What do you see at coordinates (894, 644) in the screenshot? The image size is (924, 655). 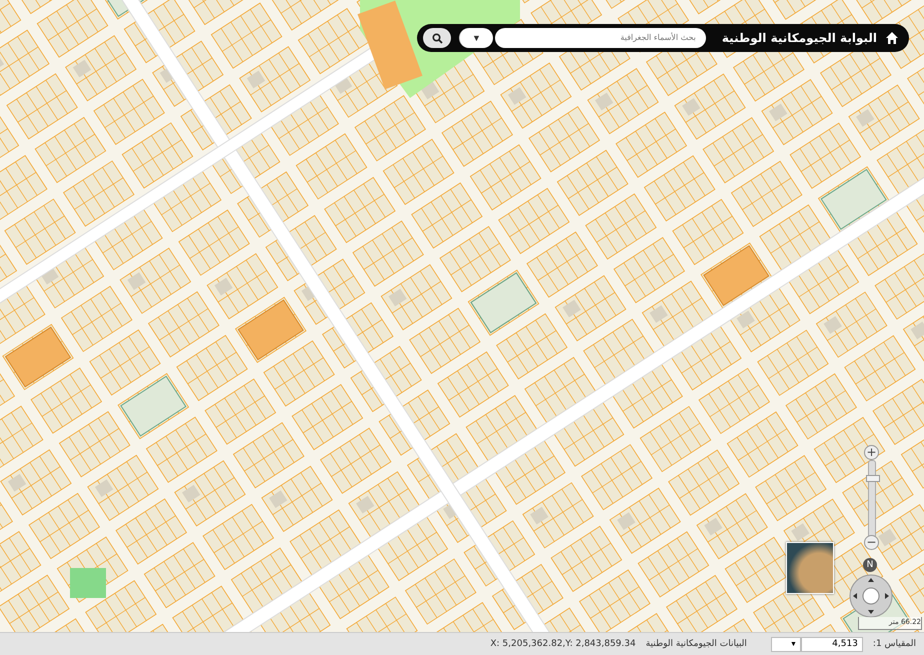 I see `scale-label: المقياس 1:` at bounding box center [894, 644].